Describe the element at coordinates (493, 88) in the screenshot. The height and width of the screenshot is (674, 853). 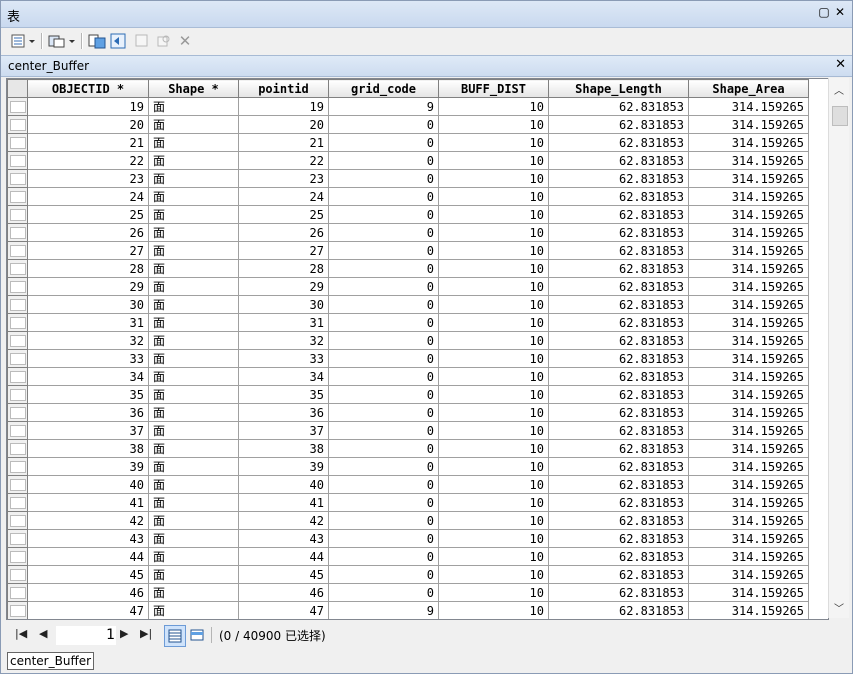
I see `column-header: BUFF_DIST` at that location.